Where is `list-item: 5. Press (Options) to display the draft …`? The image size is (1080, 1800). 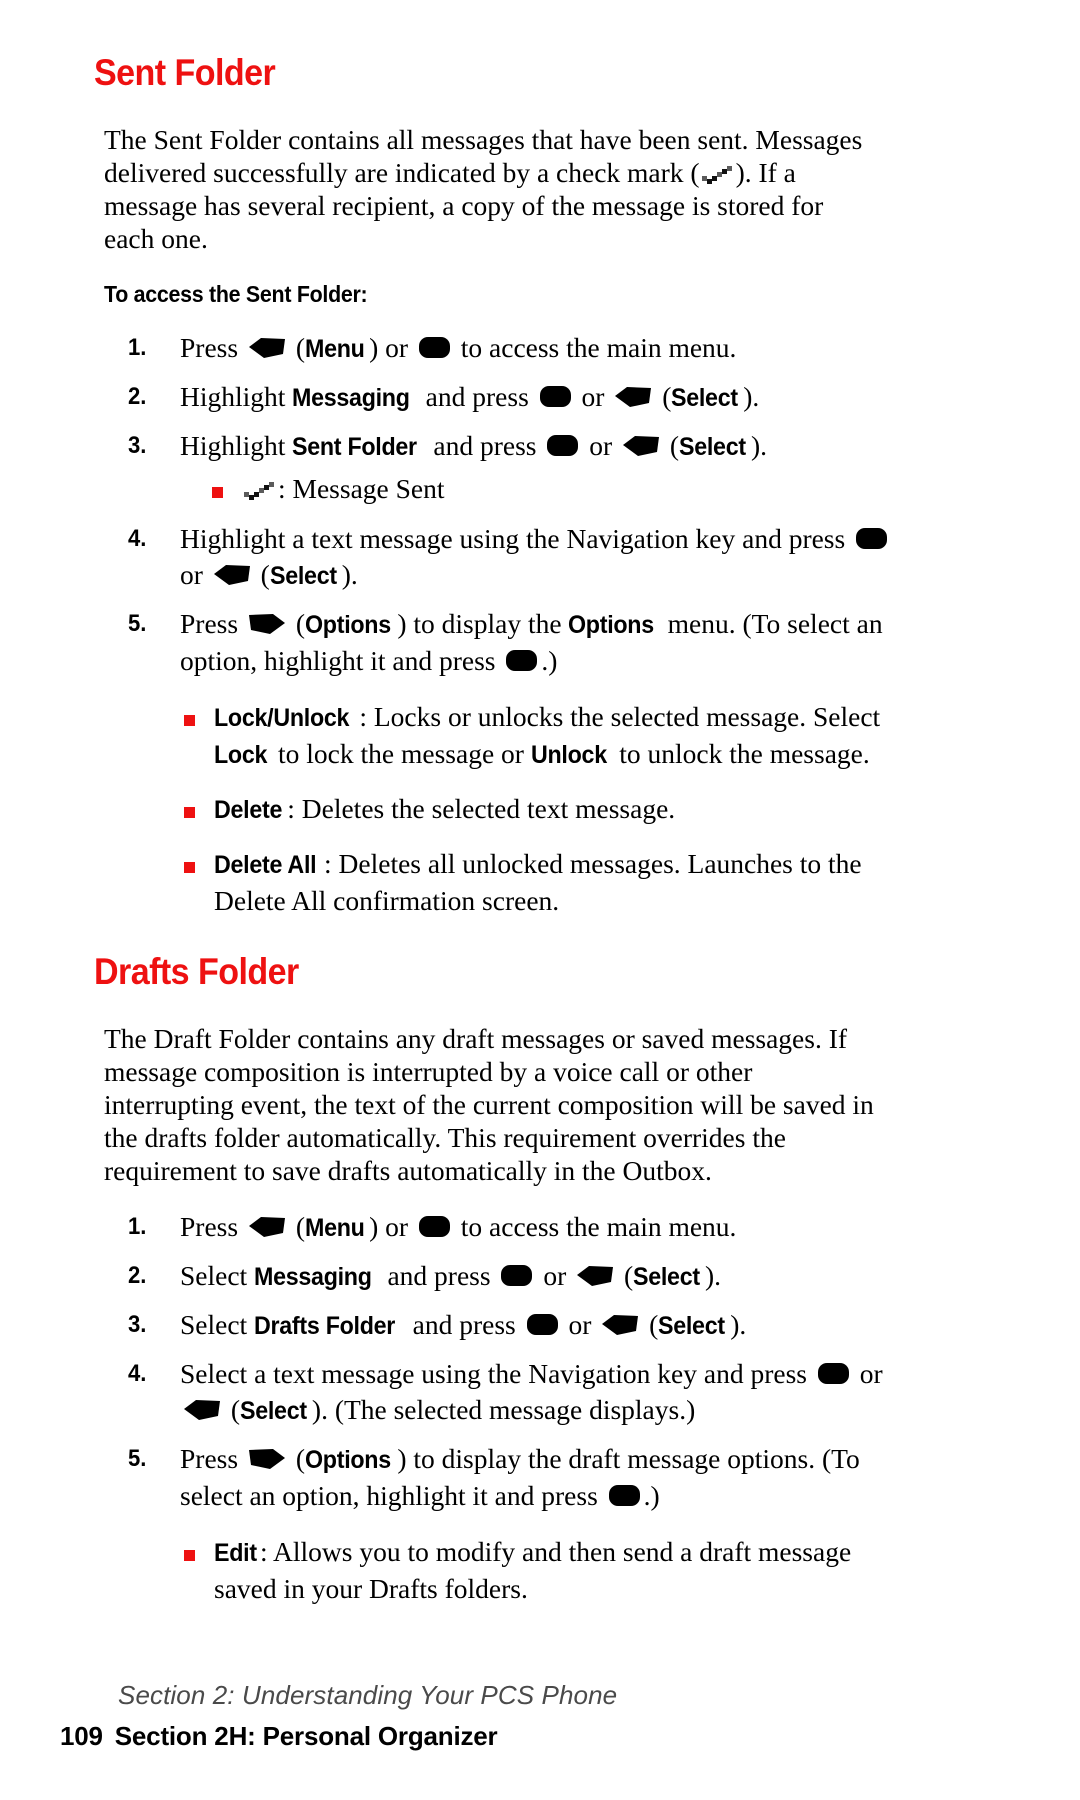 list-item: 5. Press (Options) to display the draft … is located at coordinates (523, 1477).